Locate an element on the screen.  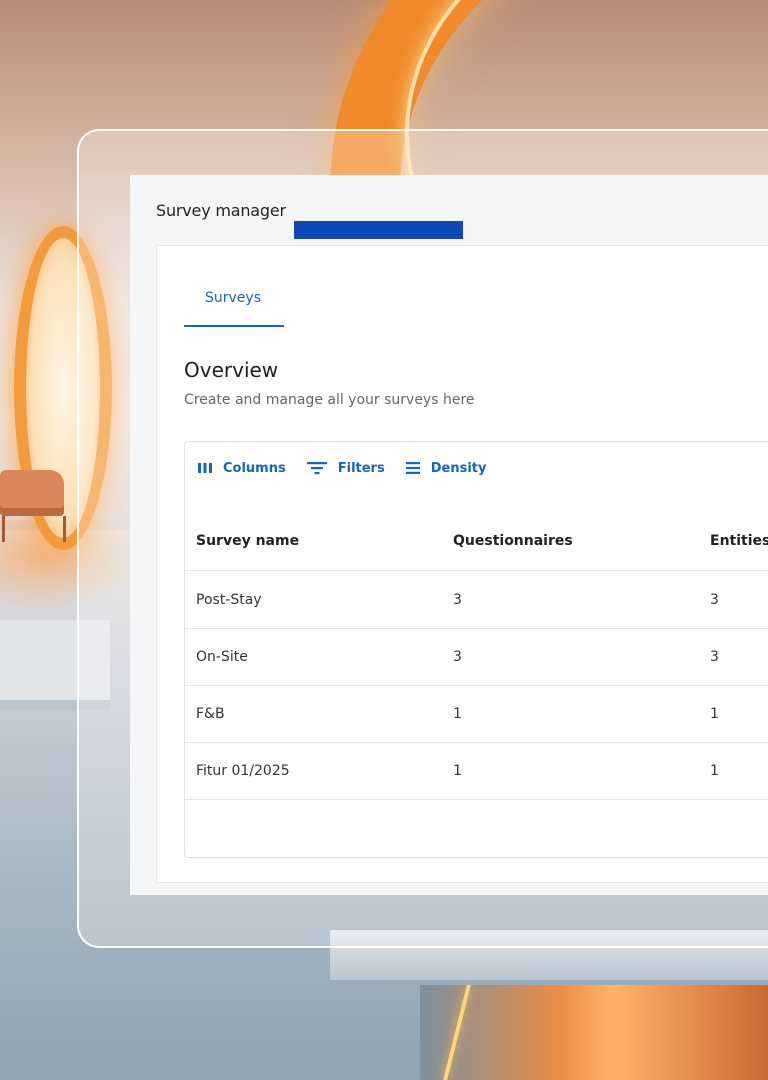
density-button: Density is located at coordinates (446, 468).